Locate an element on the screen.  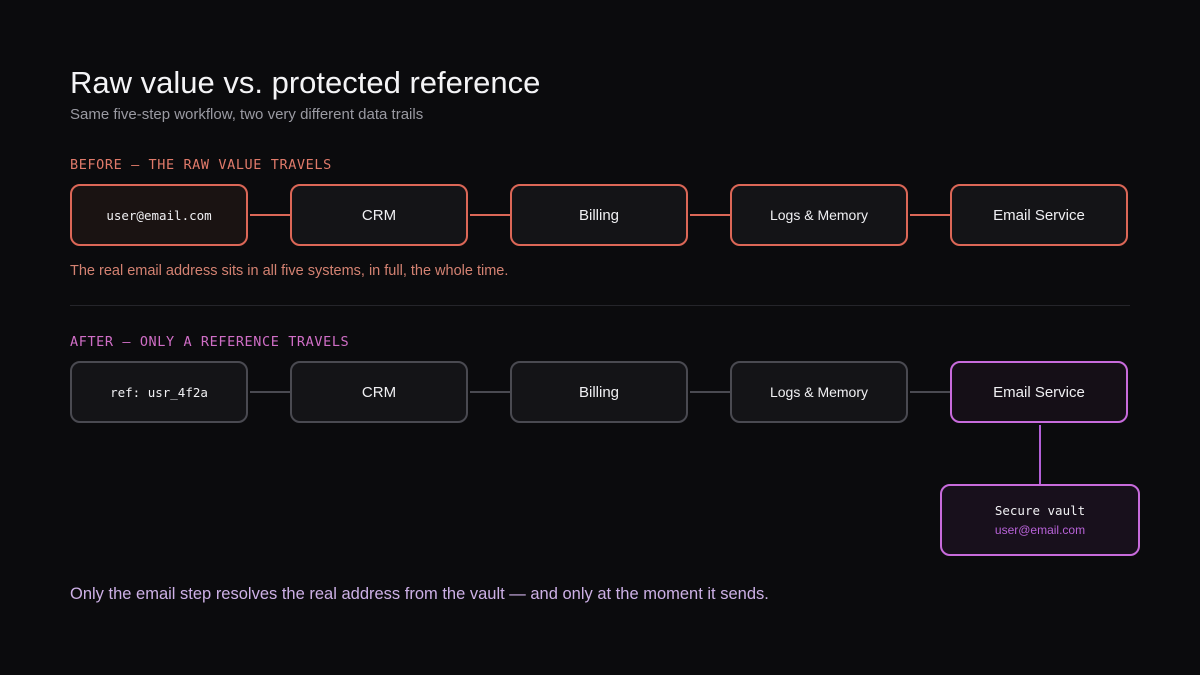
after-section-label: AFTER — ONLY A REFERENCE TRAVELS is located at coordinates (210, 342).